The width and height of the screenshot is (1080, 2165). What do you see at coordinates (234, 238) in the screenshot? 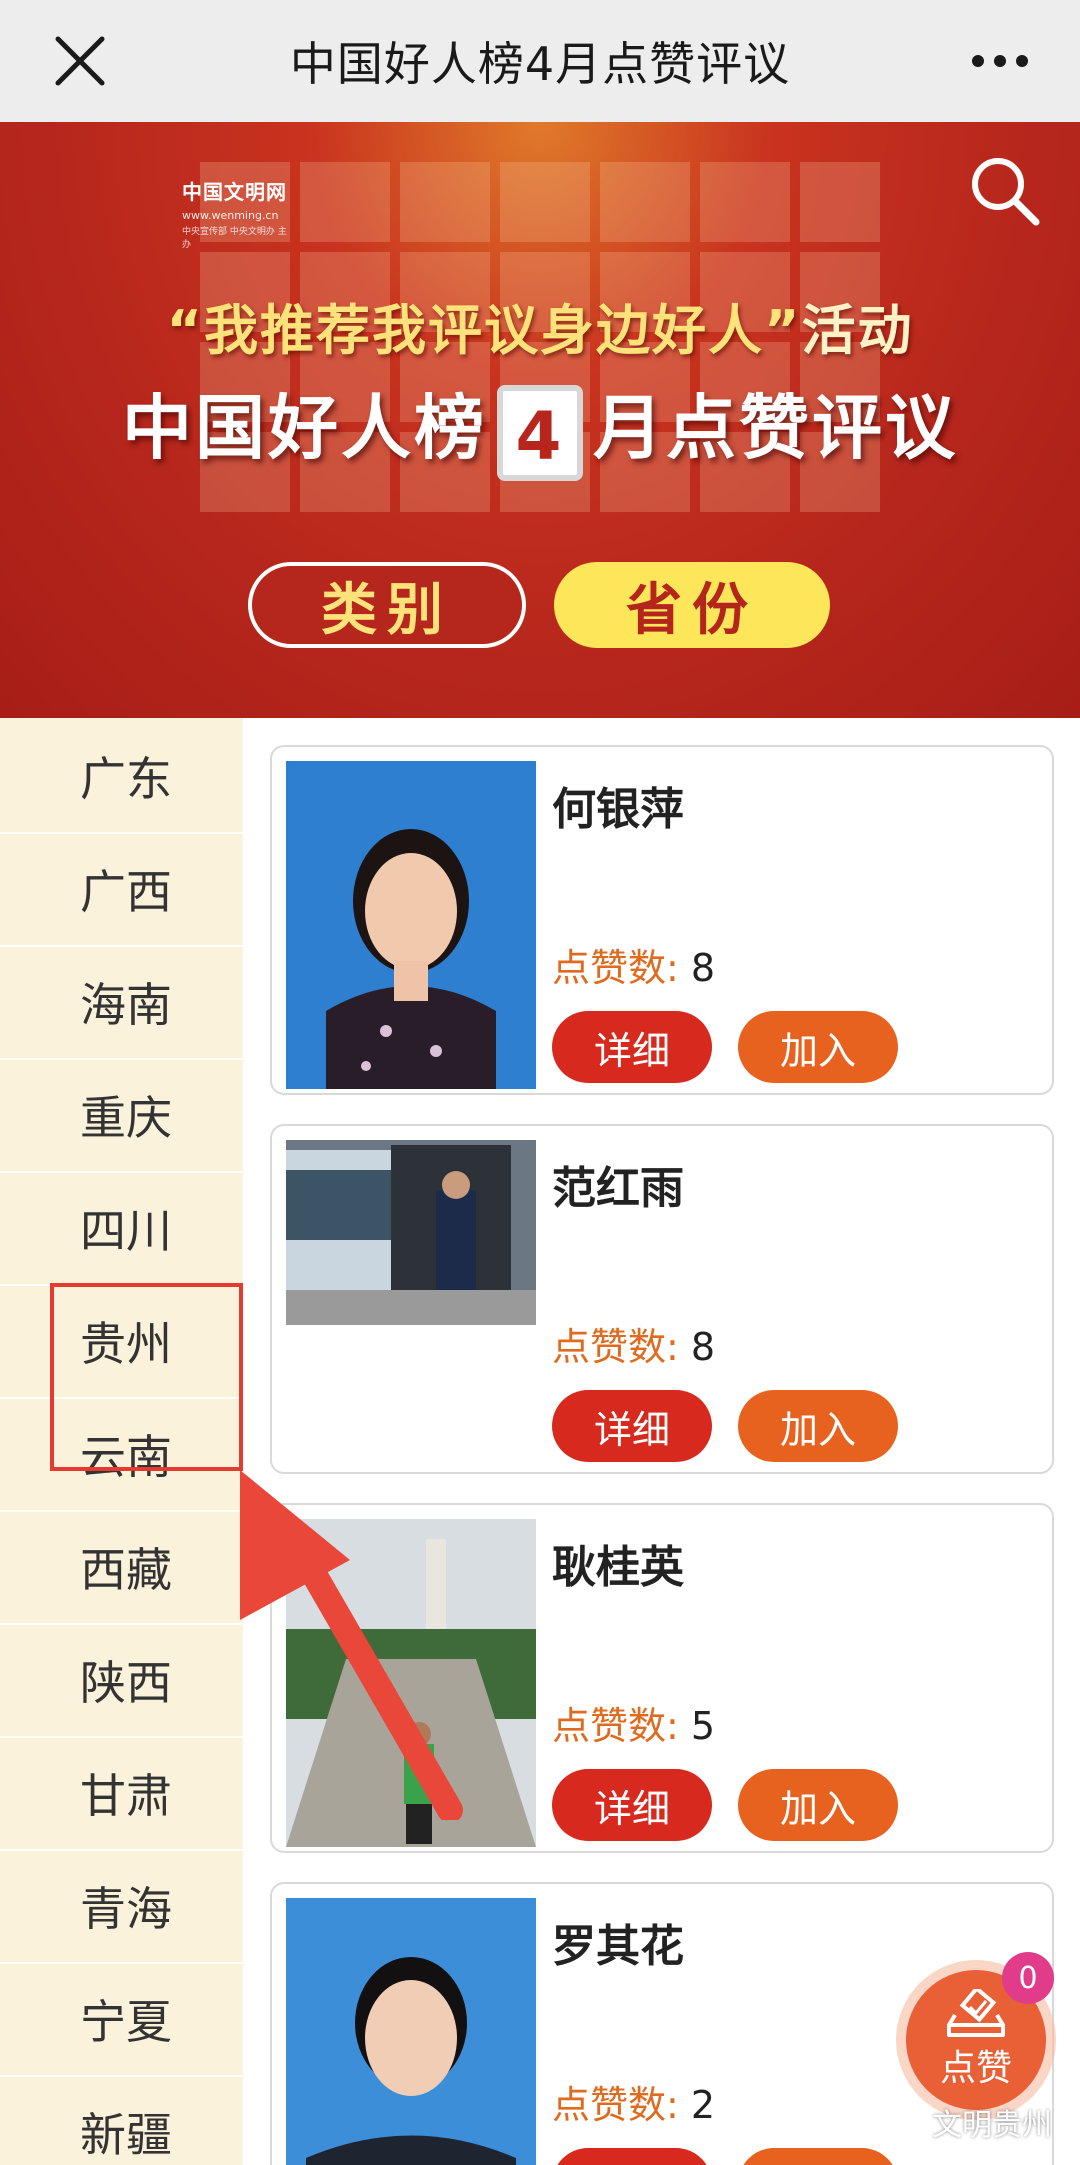
I see `logo-sub: 中央宣传部 中央文明办 主办` at bounding box center [234, 238].